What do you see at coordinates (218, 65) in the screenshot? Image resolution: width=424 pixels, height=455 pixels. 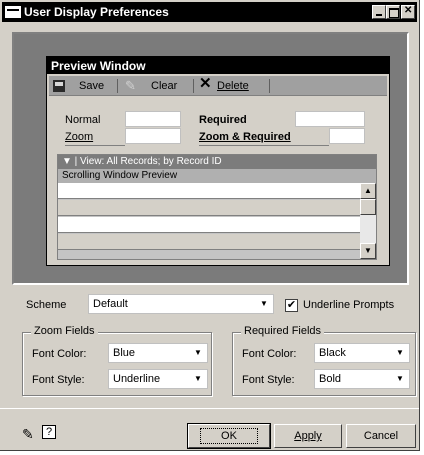 I see `preview-title: Preview Window` at bounding box center [218, 65].